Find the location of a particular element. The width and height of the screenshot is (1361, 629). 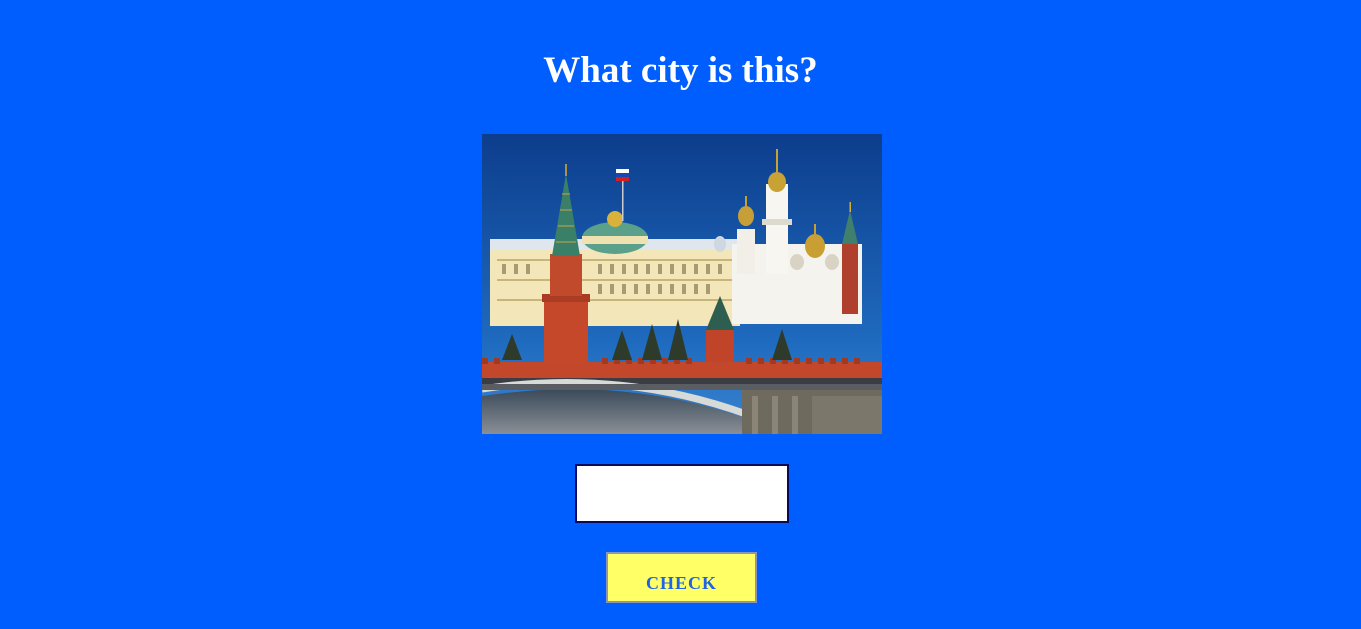

question-title: What city is this? is located at coordinates (680, 70).